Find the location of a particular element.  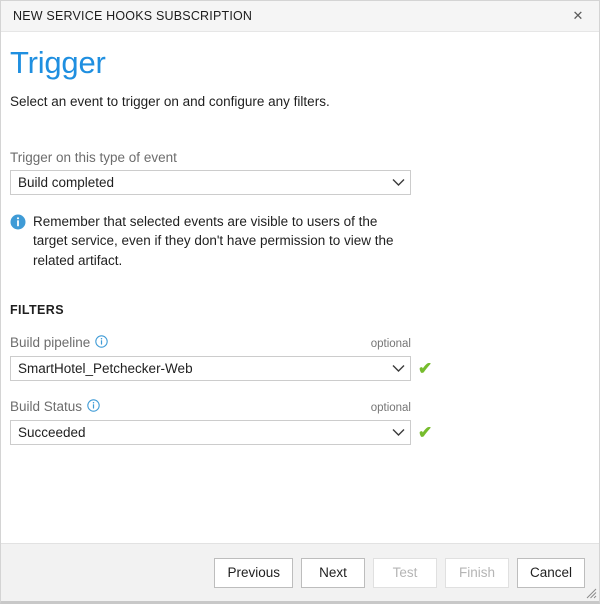

build-status-label-row: Build Status optional is located at coordinates (210, 407).